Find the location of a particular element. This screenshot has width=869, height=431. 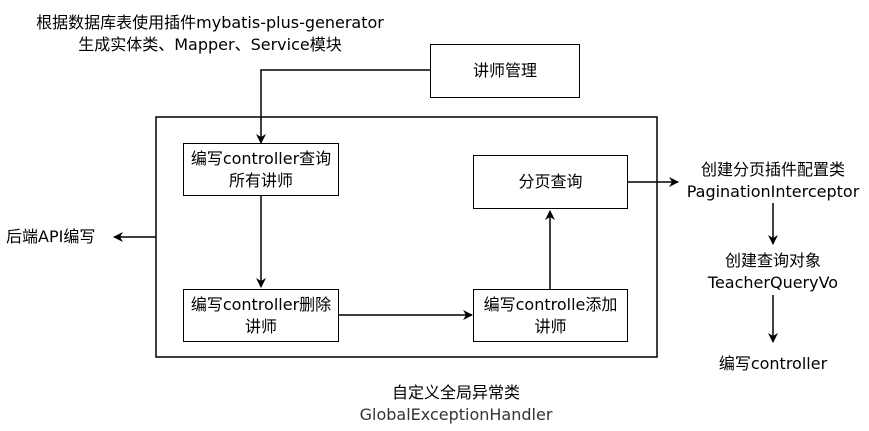

query-object-note: 创建查询对象 TeacherQueryVo is located at coordinates (773, 272).